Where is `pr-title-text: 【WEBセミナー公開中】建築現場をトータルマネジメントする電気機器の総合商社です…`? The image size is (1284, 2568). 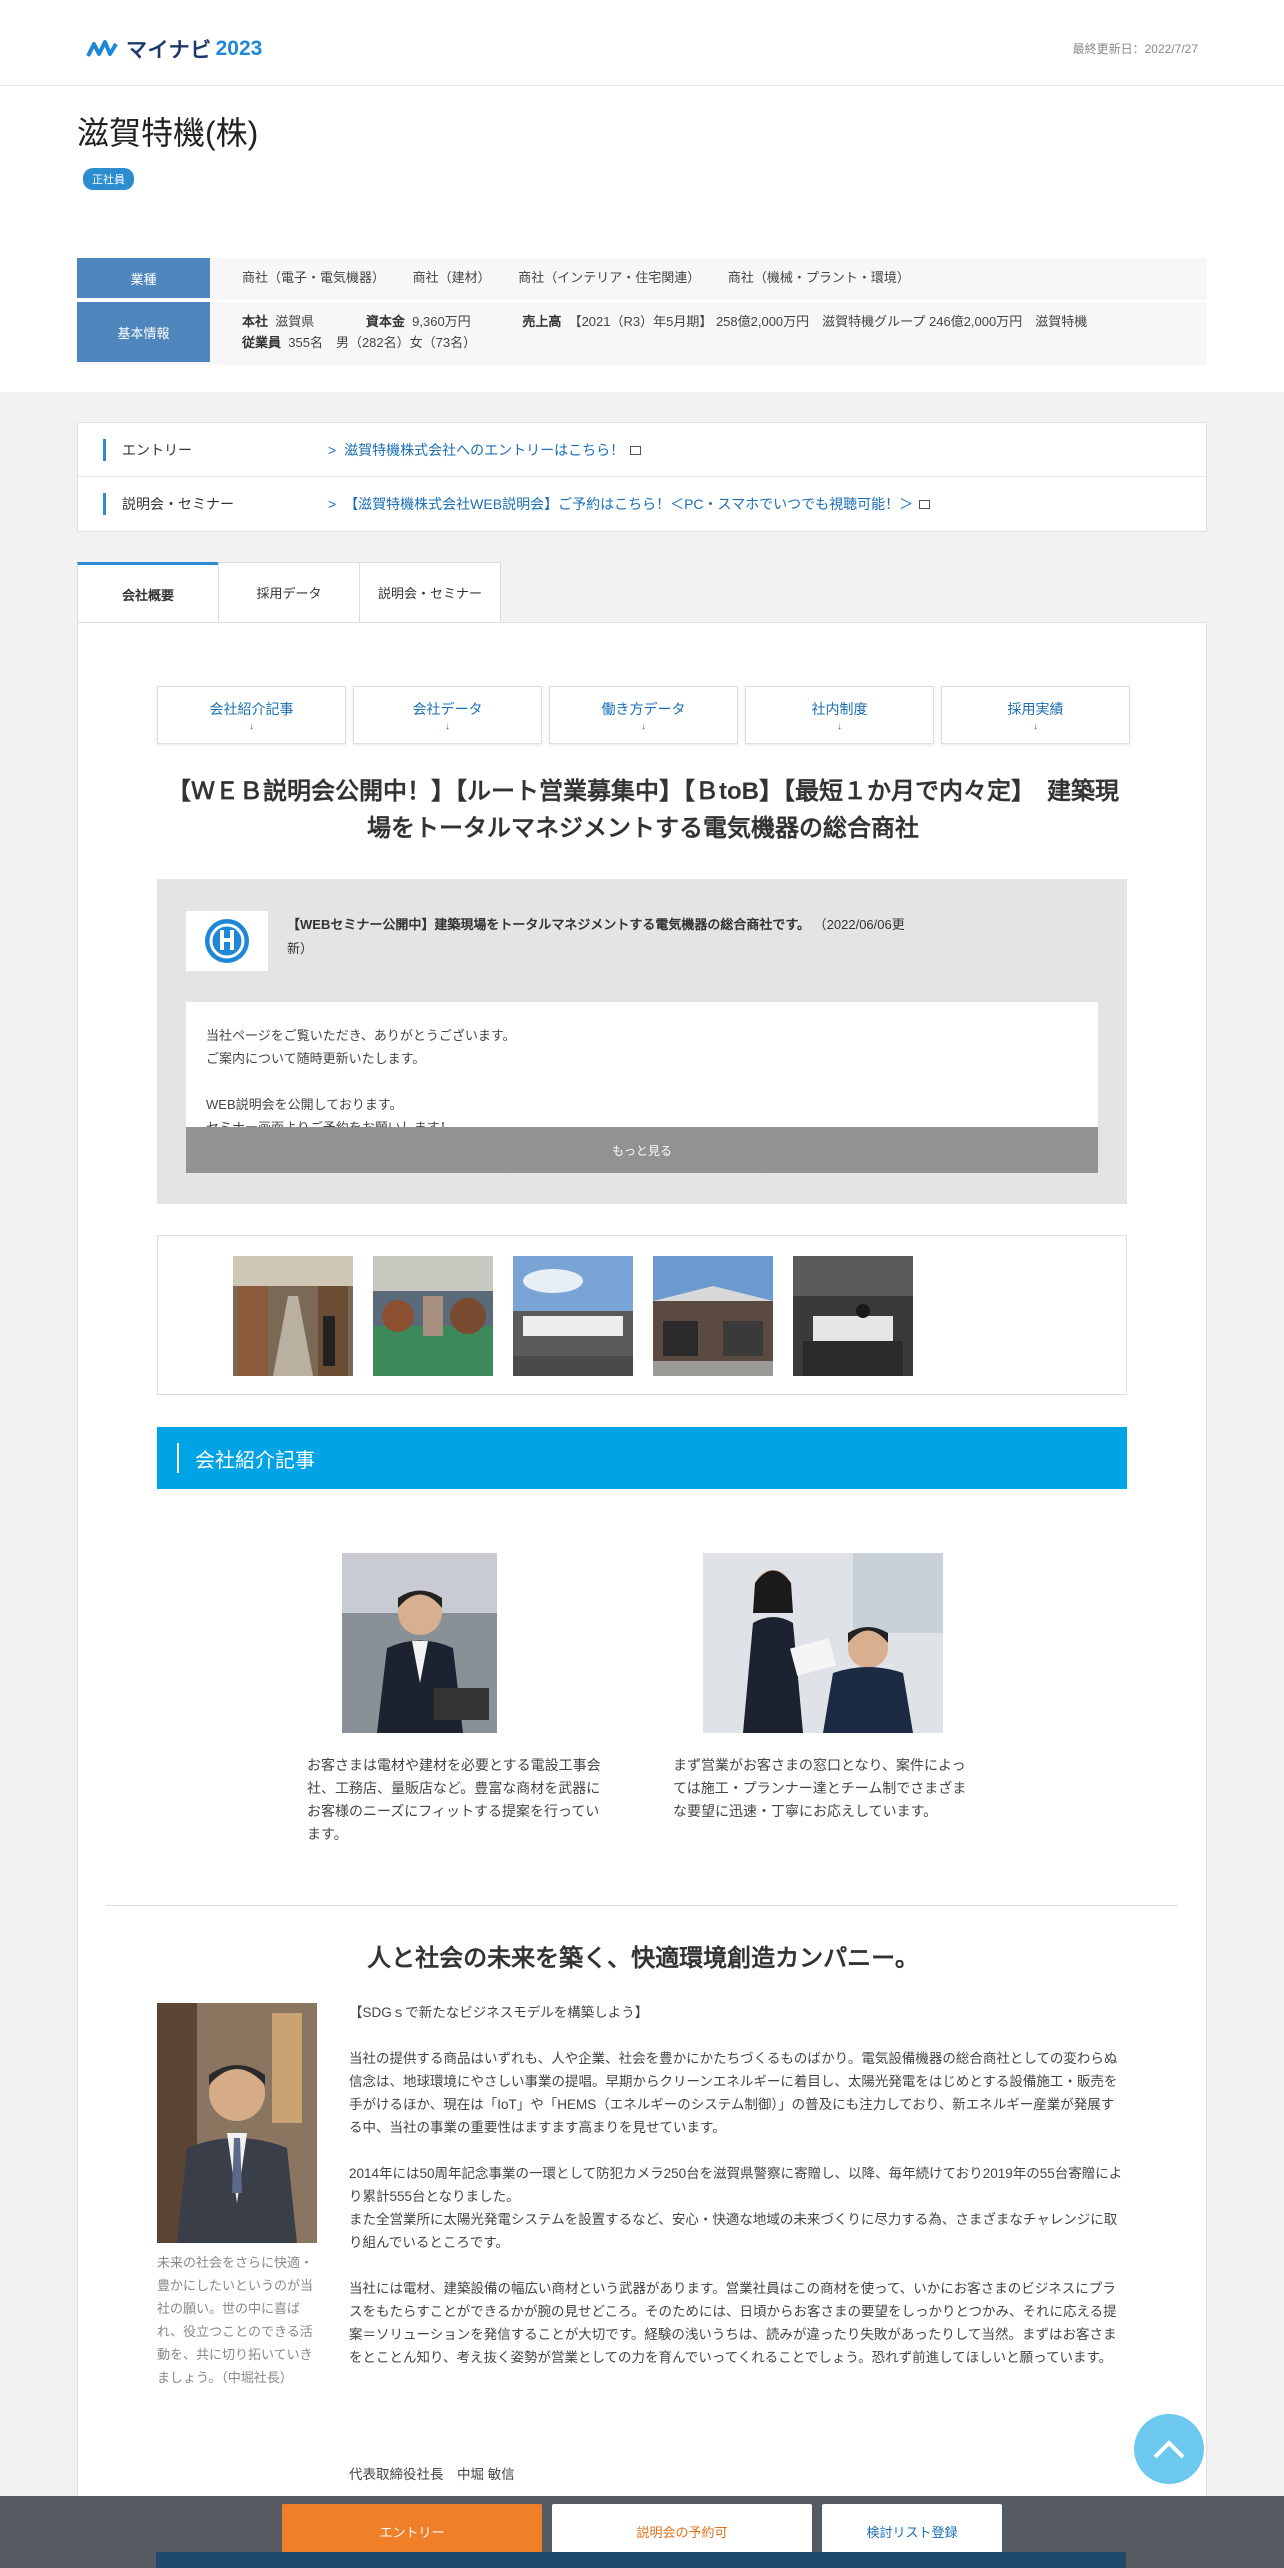
pr-title-text: 【WEBセミナー公開中】建築現場をトータルマネジメントする電気機器の総合商社です… is located at coordinates (549, 924).